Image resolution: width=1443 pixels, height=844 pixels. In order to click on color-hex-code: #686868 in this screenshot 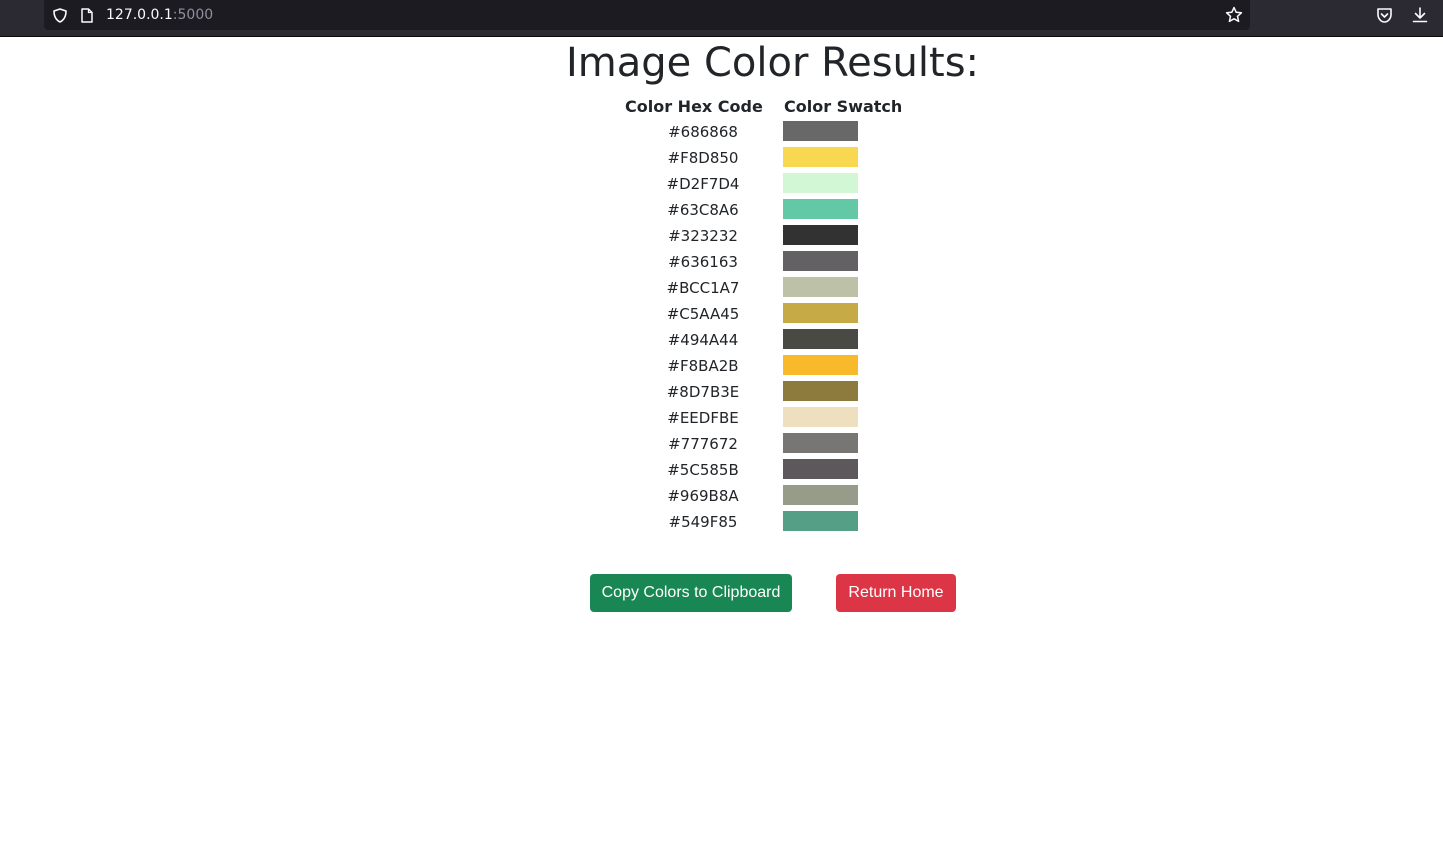, I will do `click(703, 132)`.